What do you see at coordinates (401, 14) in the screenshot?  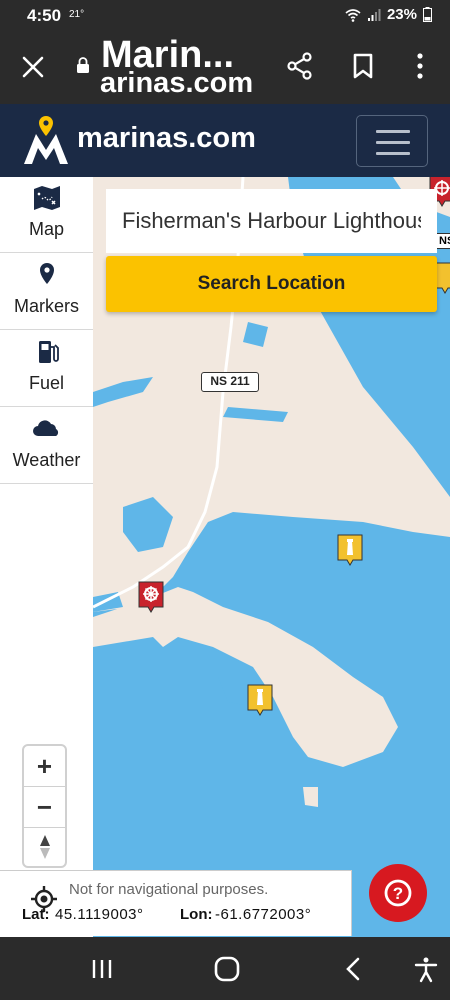 I see `battery-percentage: 23%` at bounding box center [401, 14].